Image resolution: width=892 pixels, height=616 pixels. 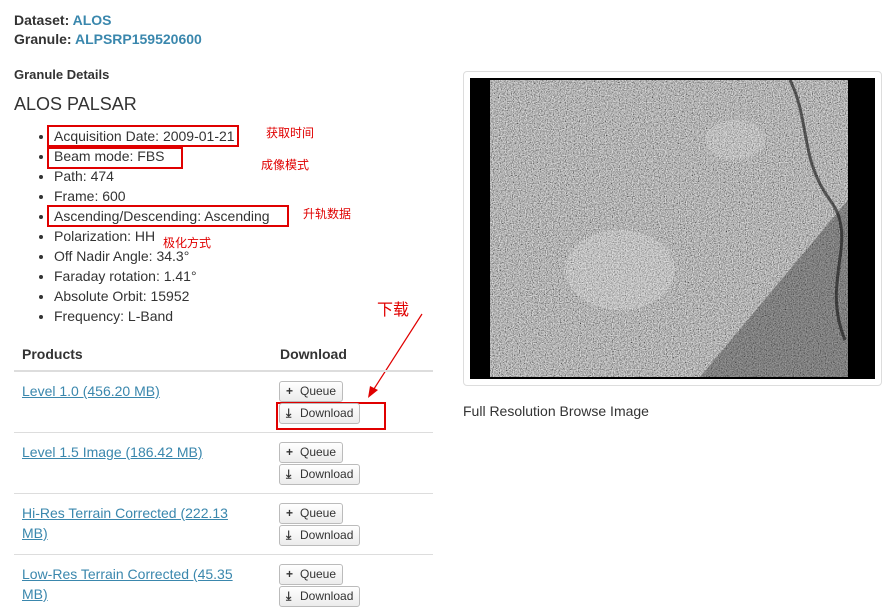 I want to click on annotation-box-acquisition, so click(x=143, y=136).